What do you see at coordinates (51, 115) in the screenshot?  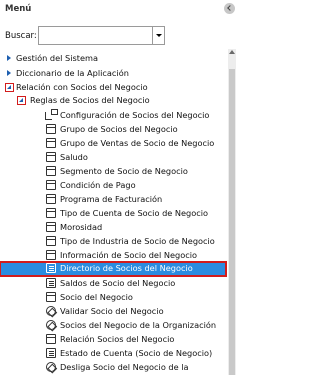 I see `workflow-icon` at bounding box center [51, 115].